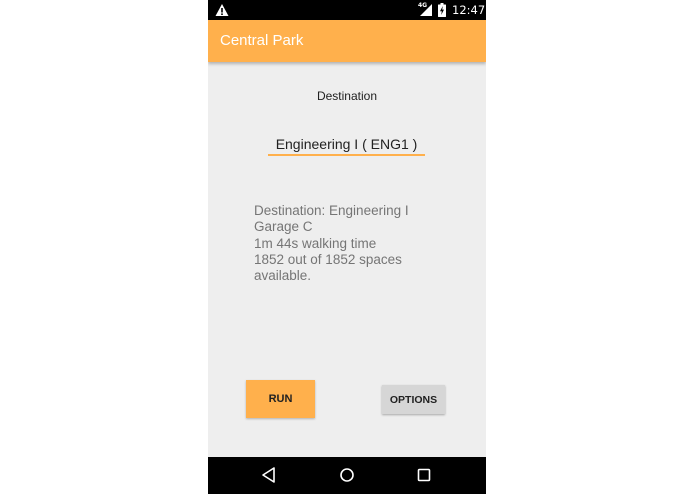 This screenshot has width=695, height=494. What do you see at coordinates (280, 399) in the screenshot?
I see `run-button: RUN` at bounding box center [280, 399].